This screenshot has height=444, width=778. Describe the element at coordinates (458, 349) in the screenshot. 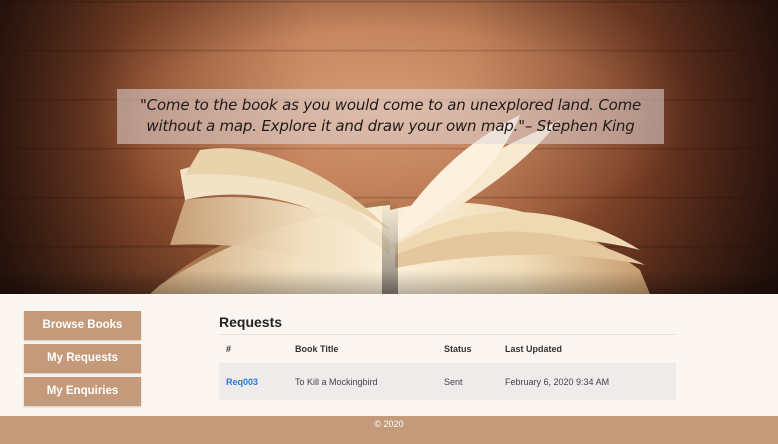

I see `column-header-status: Status` at that location.